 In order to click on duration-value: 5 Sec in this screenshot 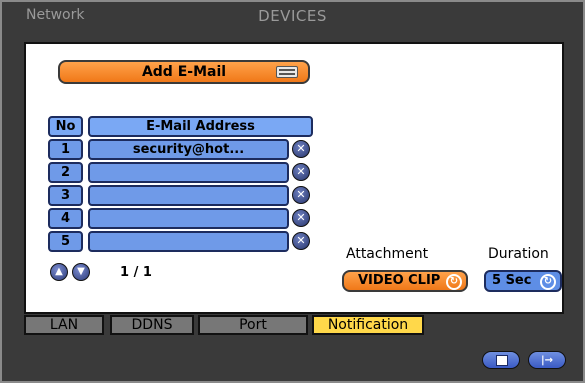, I will do `click(512, 280)`.